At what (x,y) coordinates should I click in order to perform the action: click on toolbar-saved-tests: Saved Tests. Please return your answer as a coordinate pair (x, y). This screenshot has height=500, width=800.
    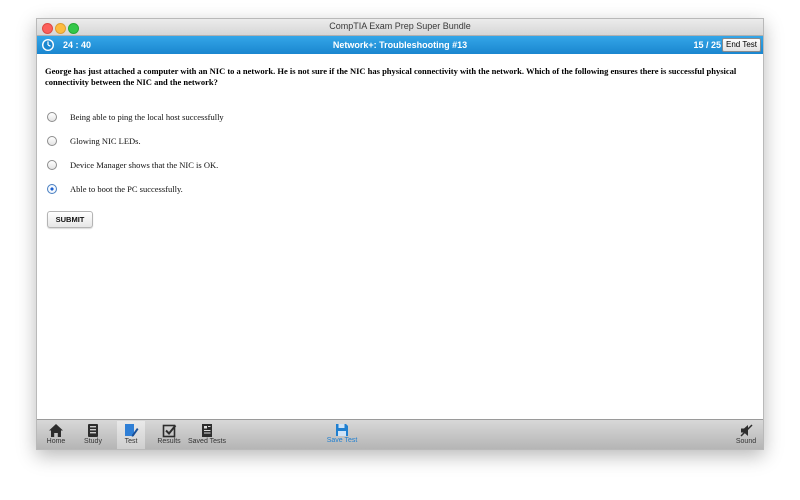
    Looking at the image, I should click on (207, 435).